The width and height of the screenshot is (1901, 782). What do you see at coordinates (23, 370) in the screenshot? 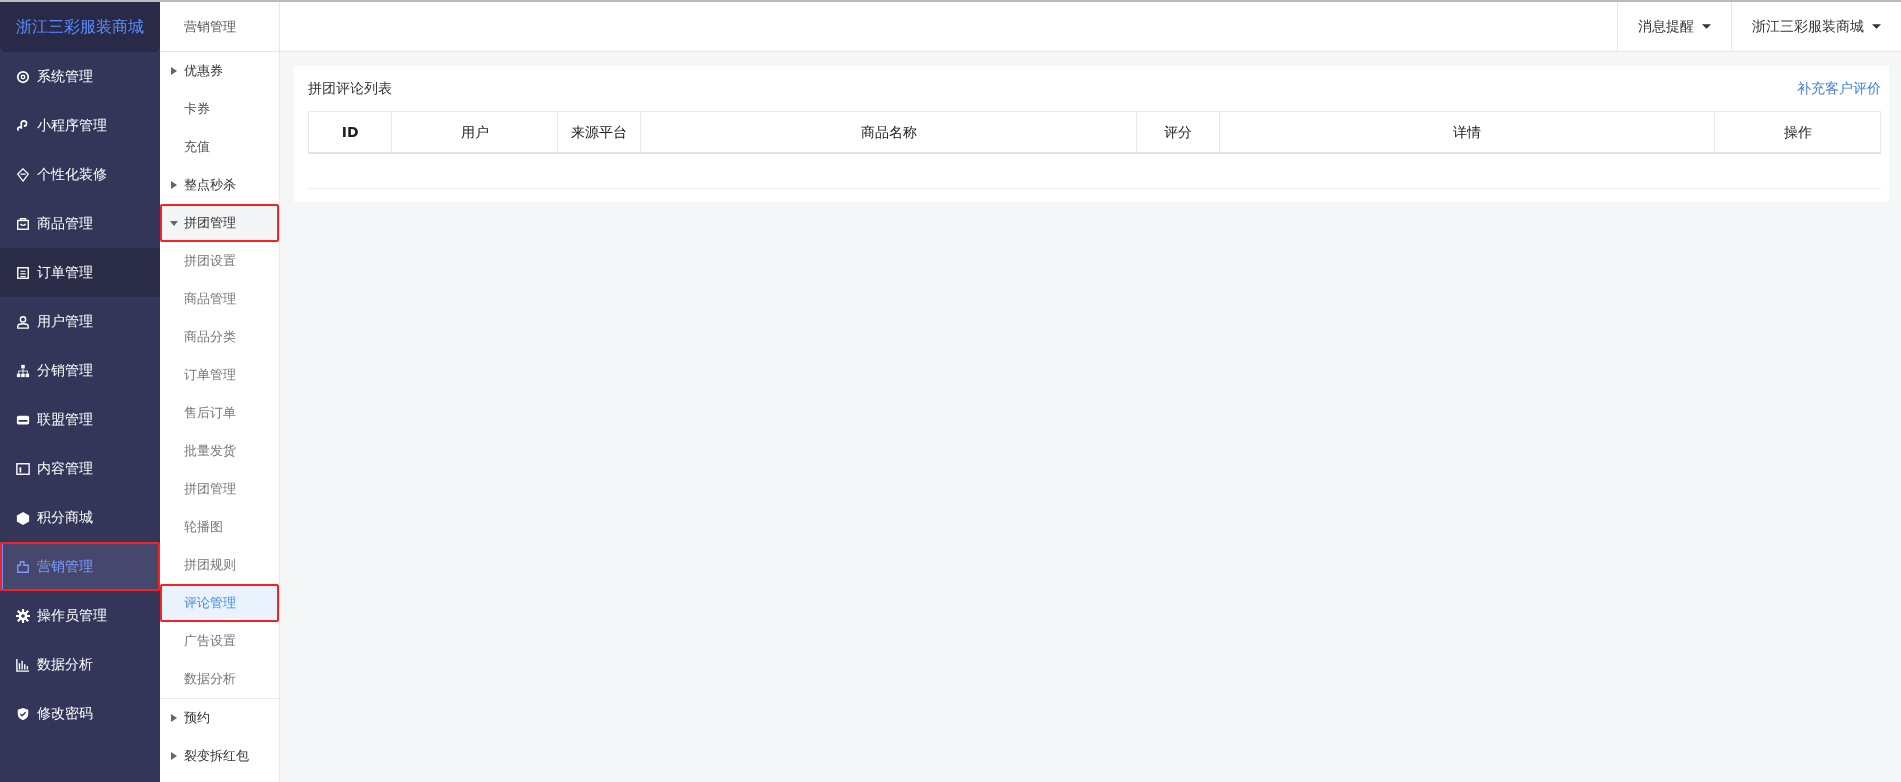
I see `hierarchy-icon` at bounding box center [23, 370].